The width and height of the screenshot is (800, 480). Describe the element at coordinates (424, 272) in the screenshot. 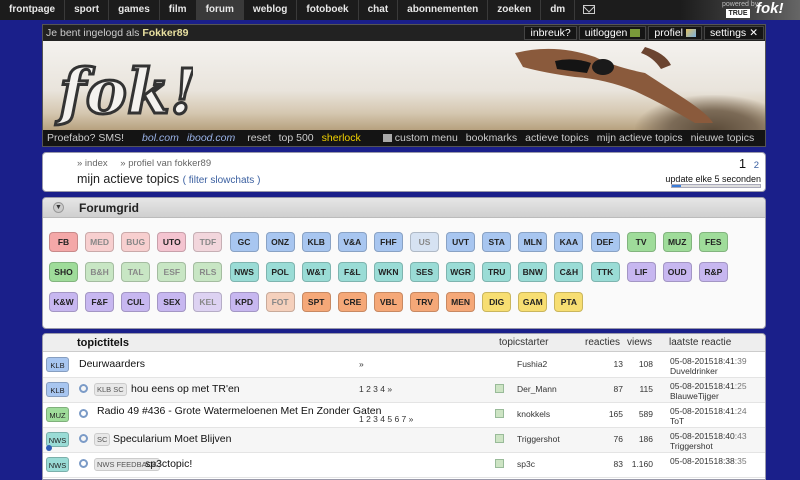

I see `forum-tile-ses: SES` at that location.